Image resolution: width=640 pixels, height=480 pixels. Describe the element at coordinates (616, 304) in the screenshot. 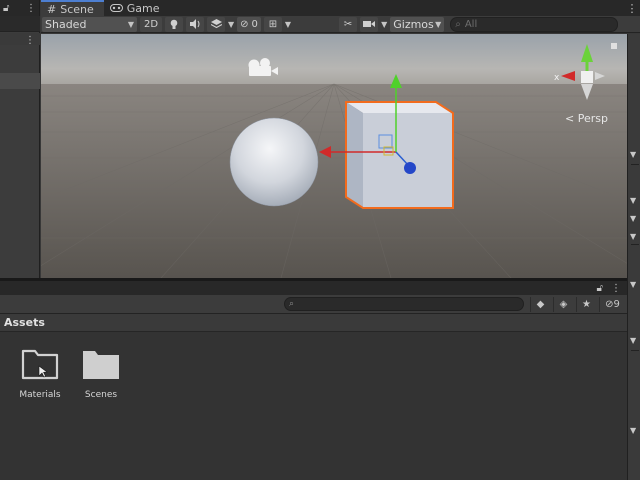

I see `hidden-count: 9` at that location.